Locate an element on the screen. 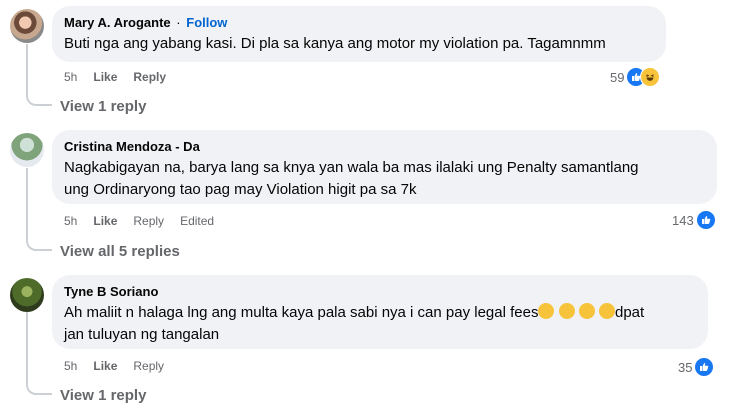  reaction-summary: 143 is located at coordinates (694, 220).